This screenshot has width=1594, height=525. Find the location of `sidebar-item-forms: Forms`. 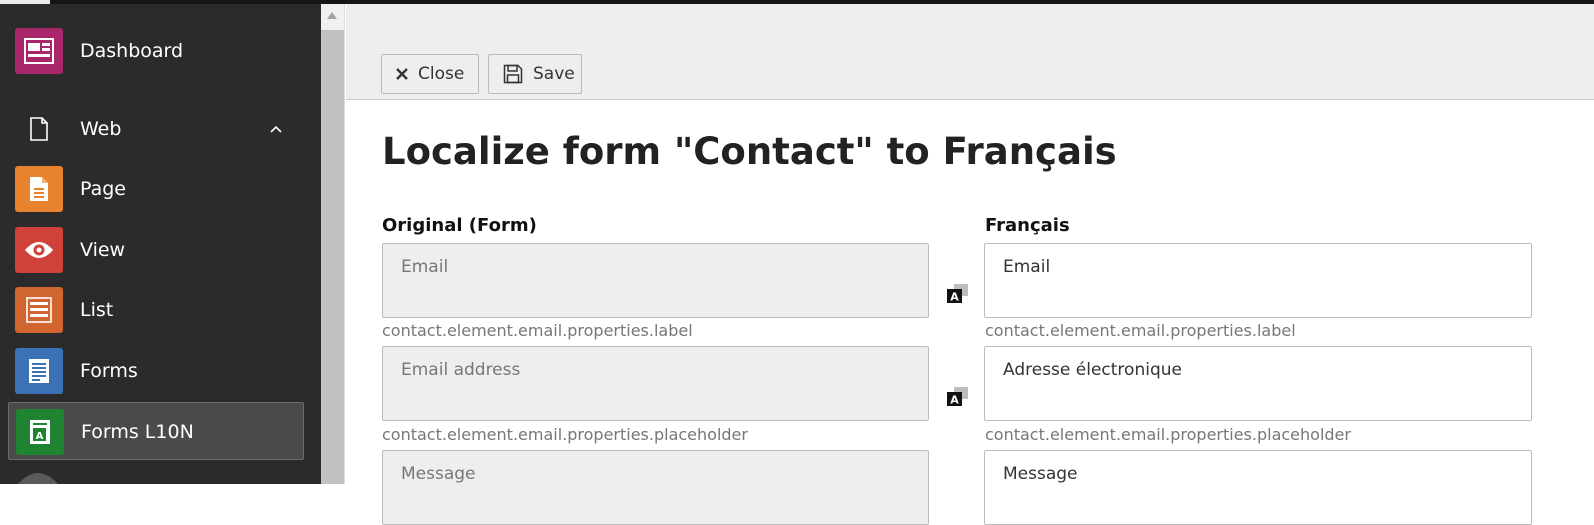

sidebar-item-forms: Forms is located at coordinates (156, 371).